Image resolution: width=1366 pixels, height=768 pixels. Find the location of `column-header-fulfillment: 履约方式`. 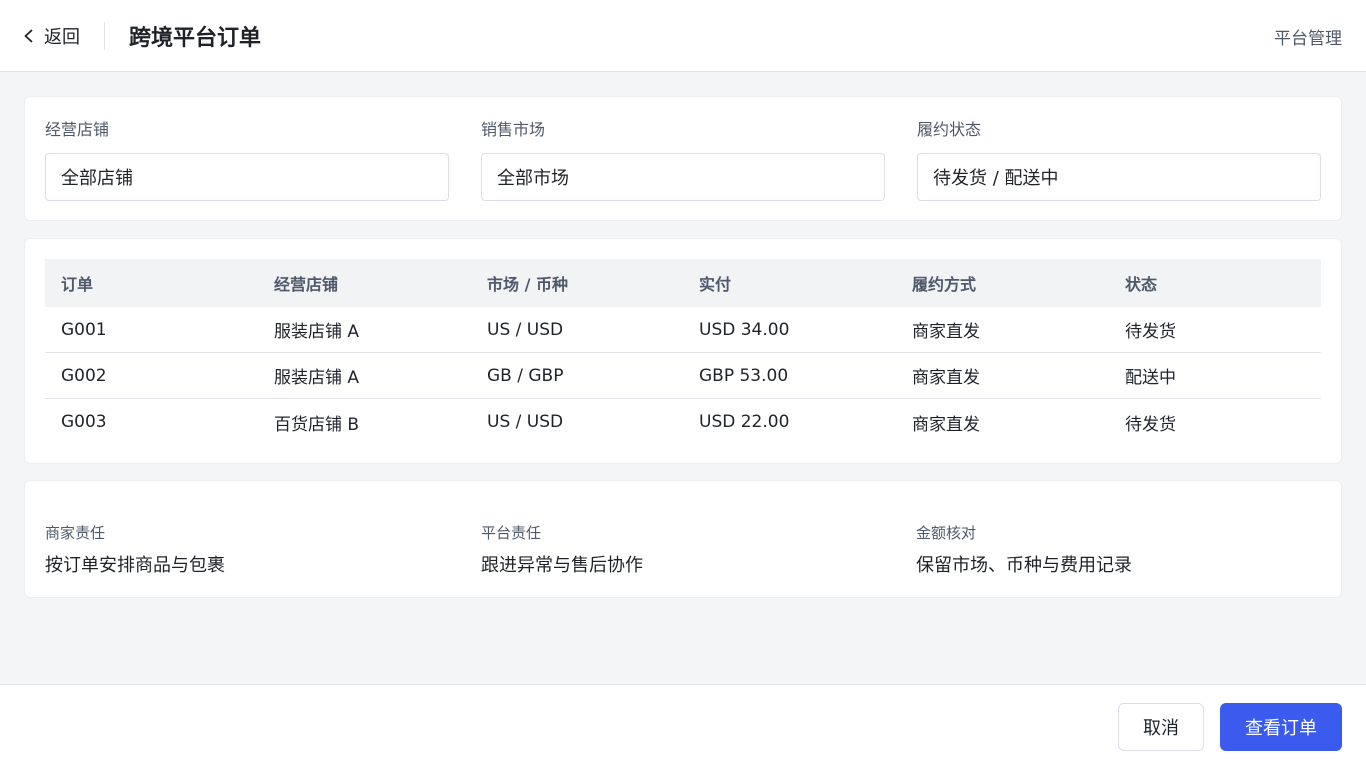

column-header-fulfillment: 履约方式 is located at coordinates (944, 284).